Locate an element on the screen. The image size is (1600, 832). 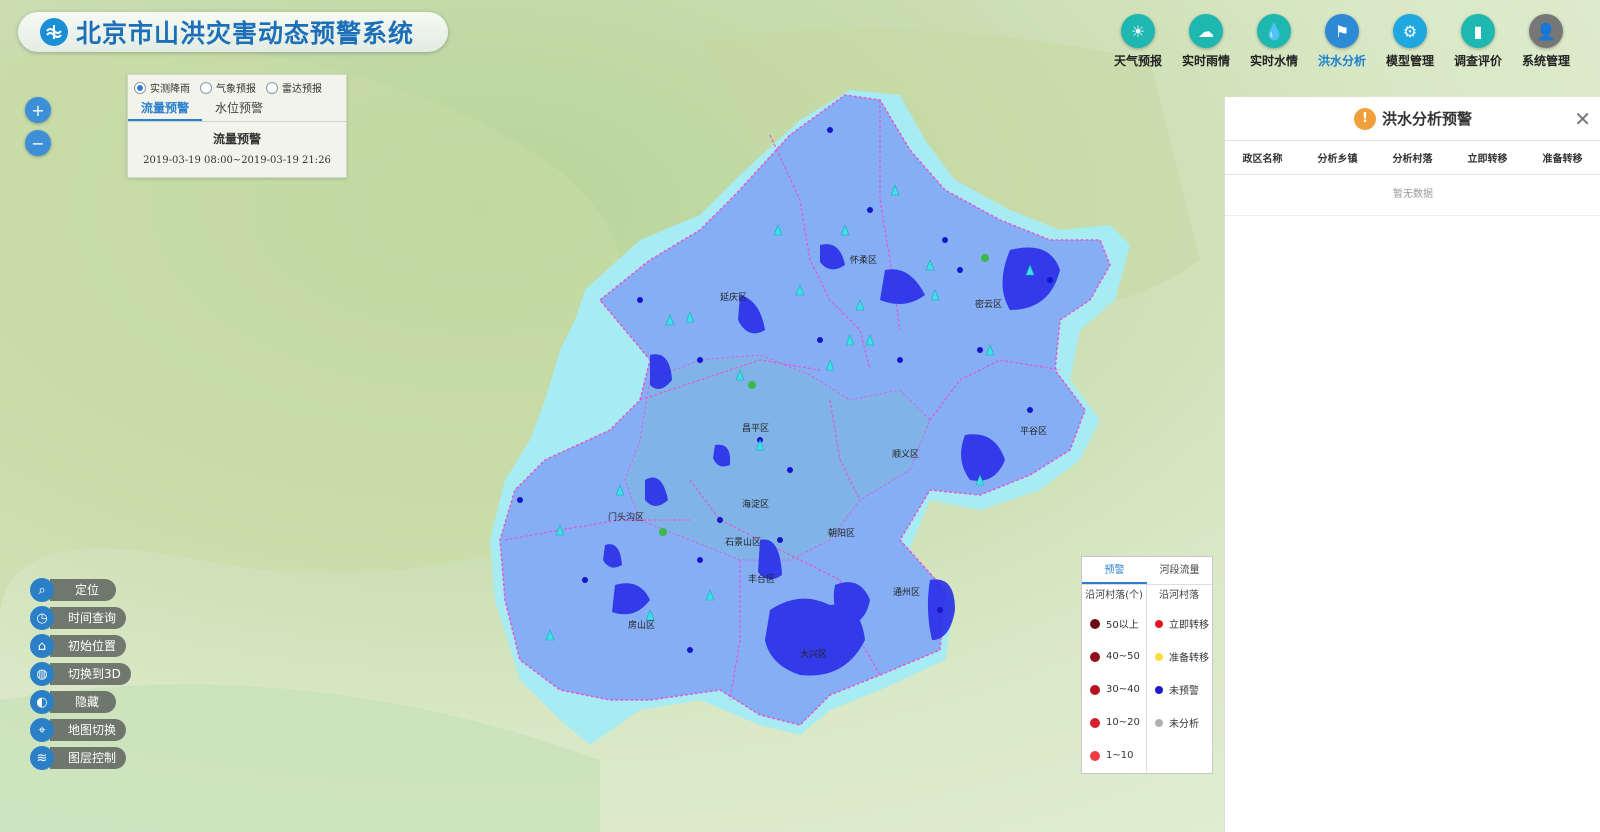
time-range: 2019-03-19 08:00~2019-03-19 21:26 is located at coordinates (237, 160).